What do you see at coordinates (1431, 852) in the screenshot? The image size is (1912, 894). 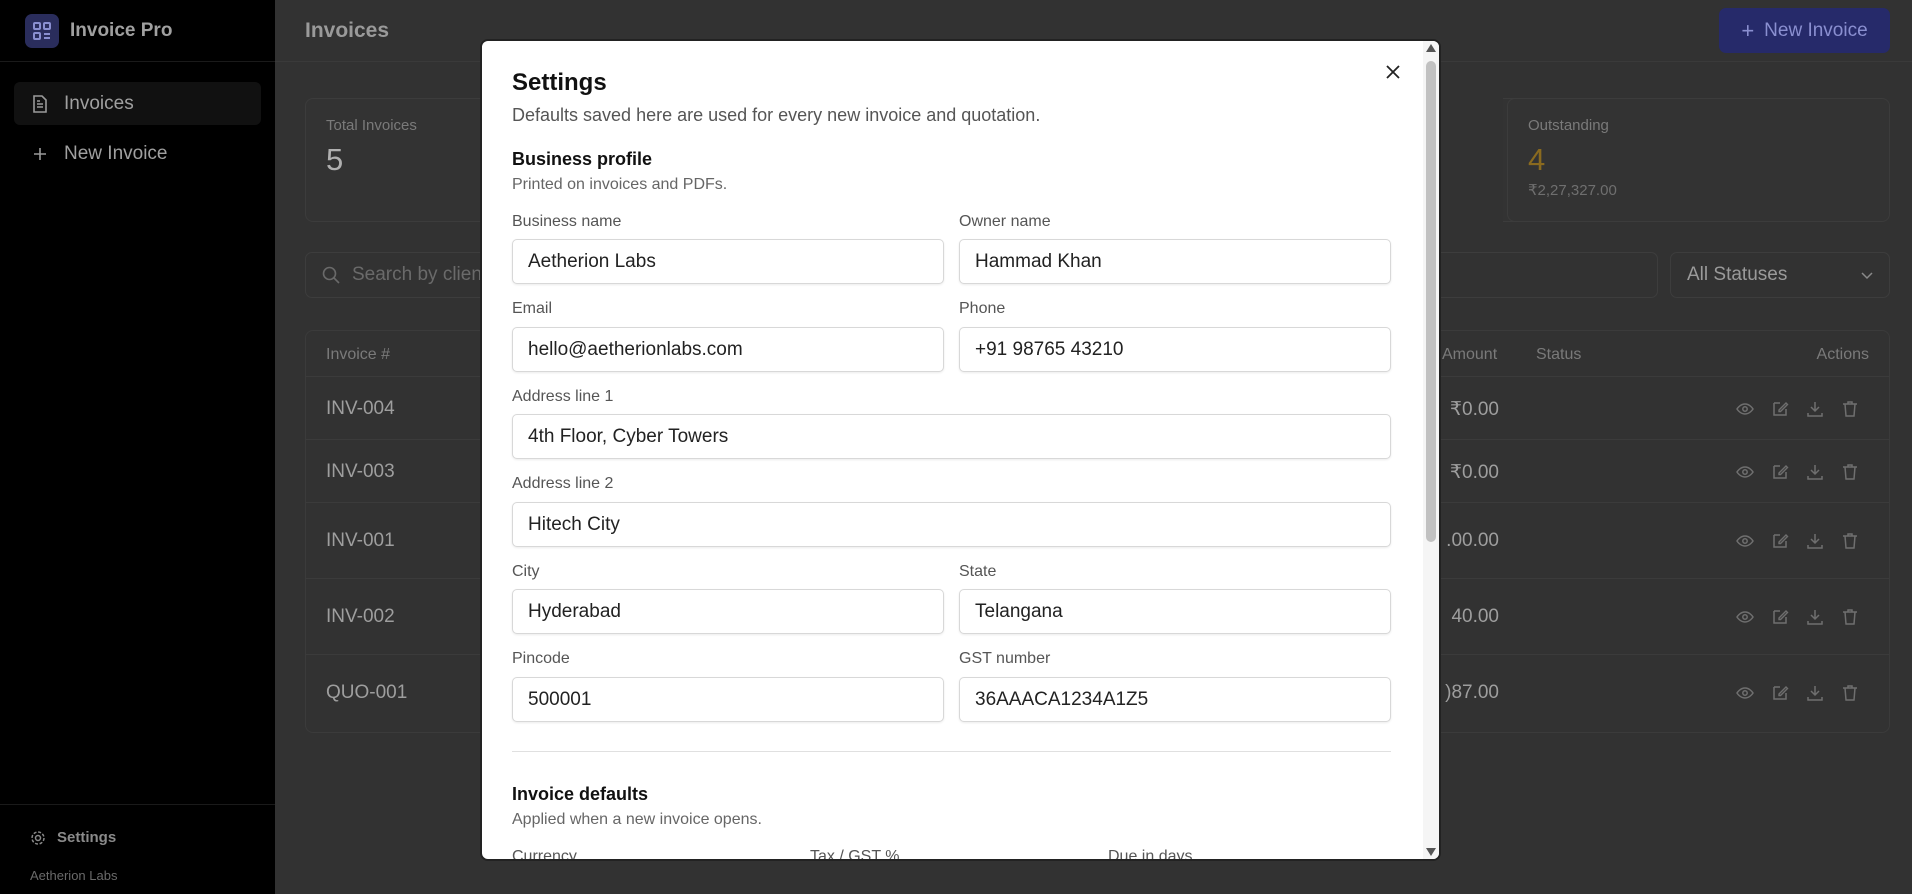 I see `scroll-down-arrow-icon` at bounding box center [1431, 852].